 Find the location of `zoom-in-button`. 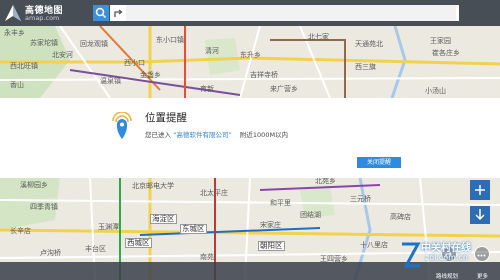

zoom-in-button is located at coordinates (480, 190).